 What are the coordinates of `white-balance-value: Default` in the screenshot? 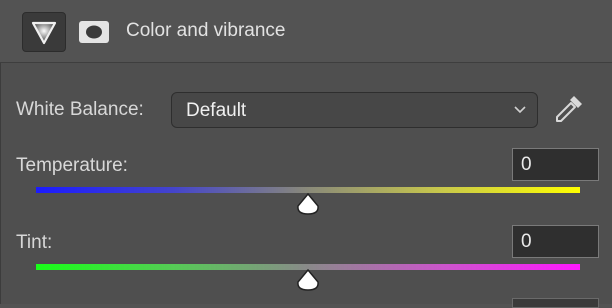 It's located at (216, 110).